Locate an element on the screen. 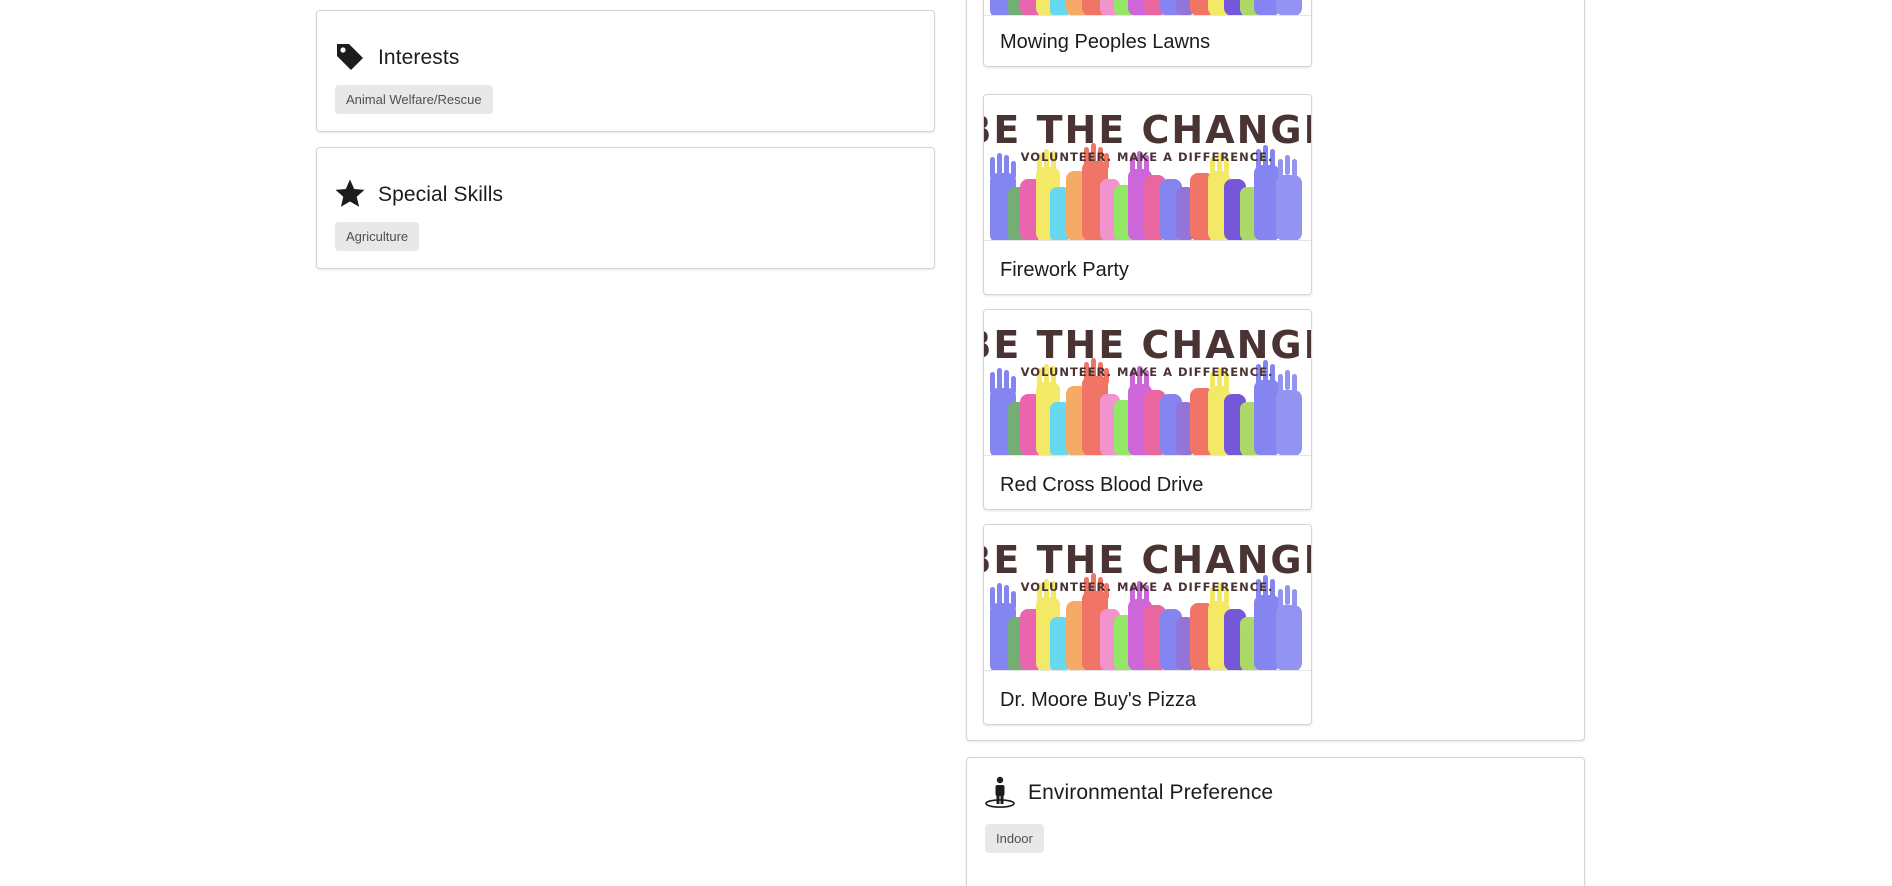 This screenshot has height=886, width=1892. tag-icon is located at coordinates (350, 57).